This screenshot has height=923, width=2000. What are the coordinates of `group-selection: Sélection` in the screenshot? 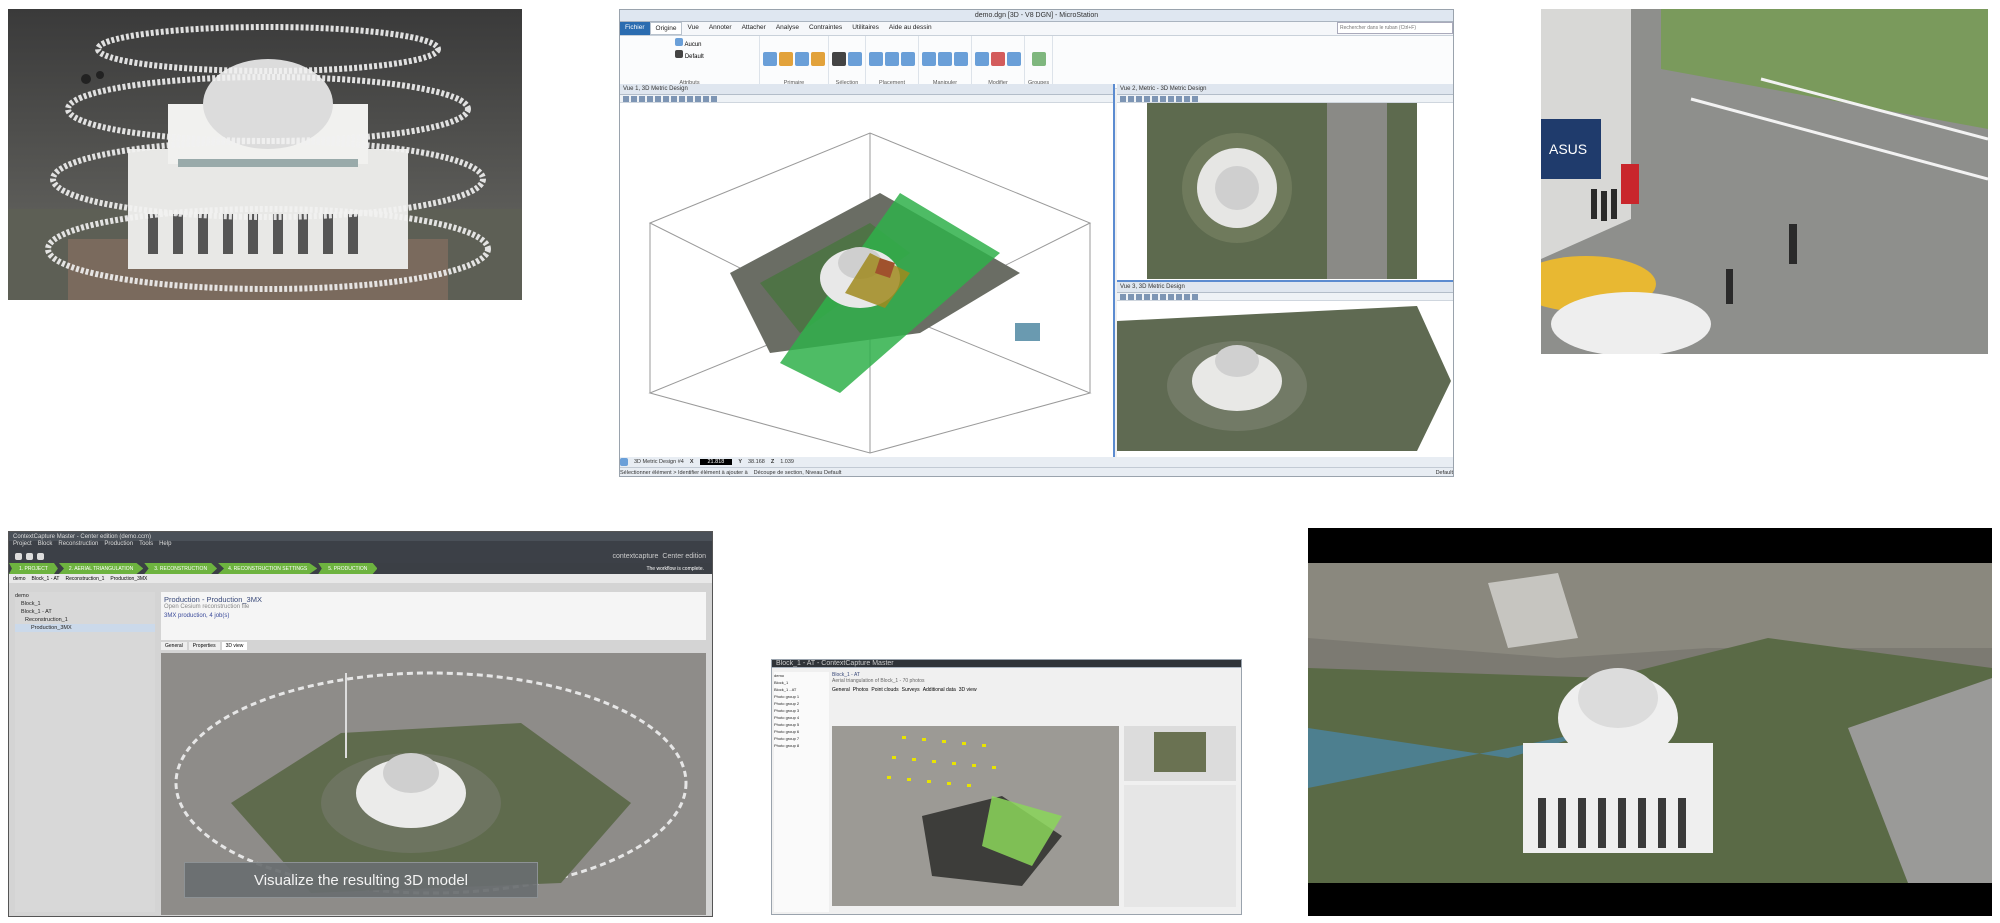 It's located at (847, 62).